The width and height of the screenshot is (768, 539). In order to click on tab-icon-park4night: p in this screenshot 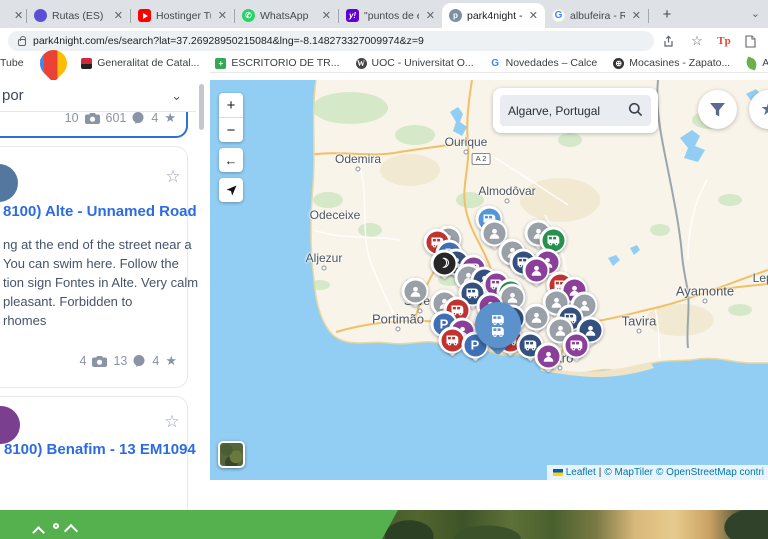, I will do `click(455, 15)`.